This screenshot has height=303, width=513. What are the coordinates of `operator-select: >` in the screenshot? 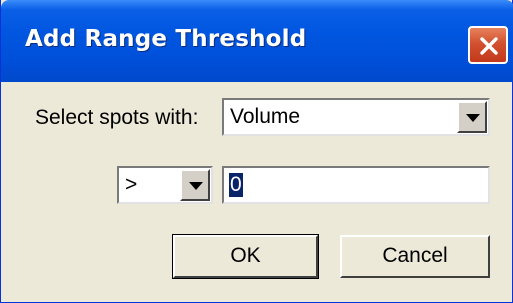 It's located at (165, 185).